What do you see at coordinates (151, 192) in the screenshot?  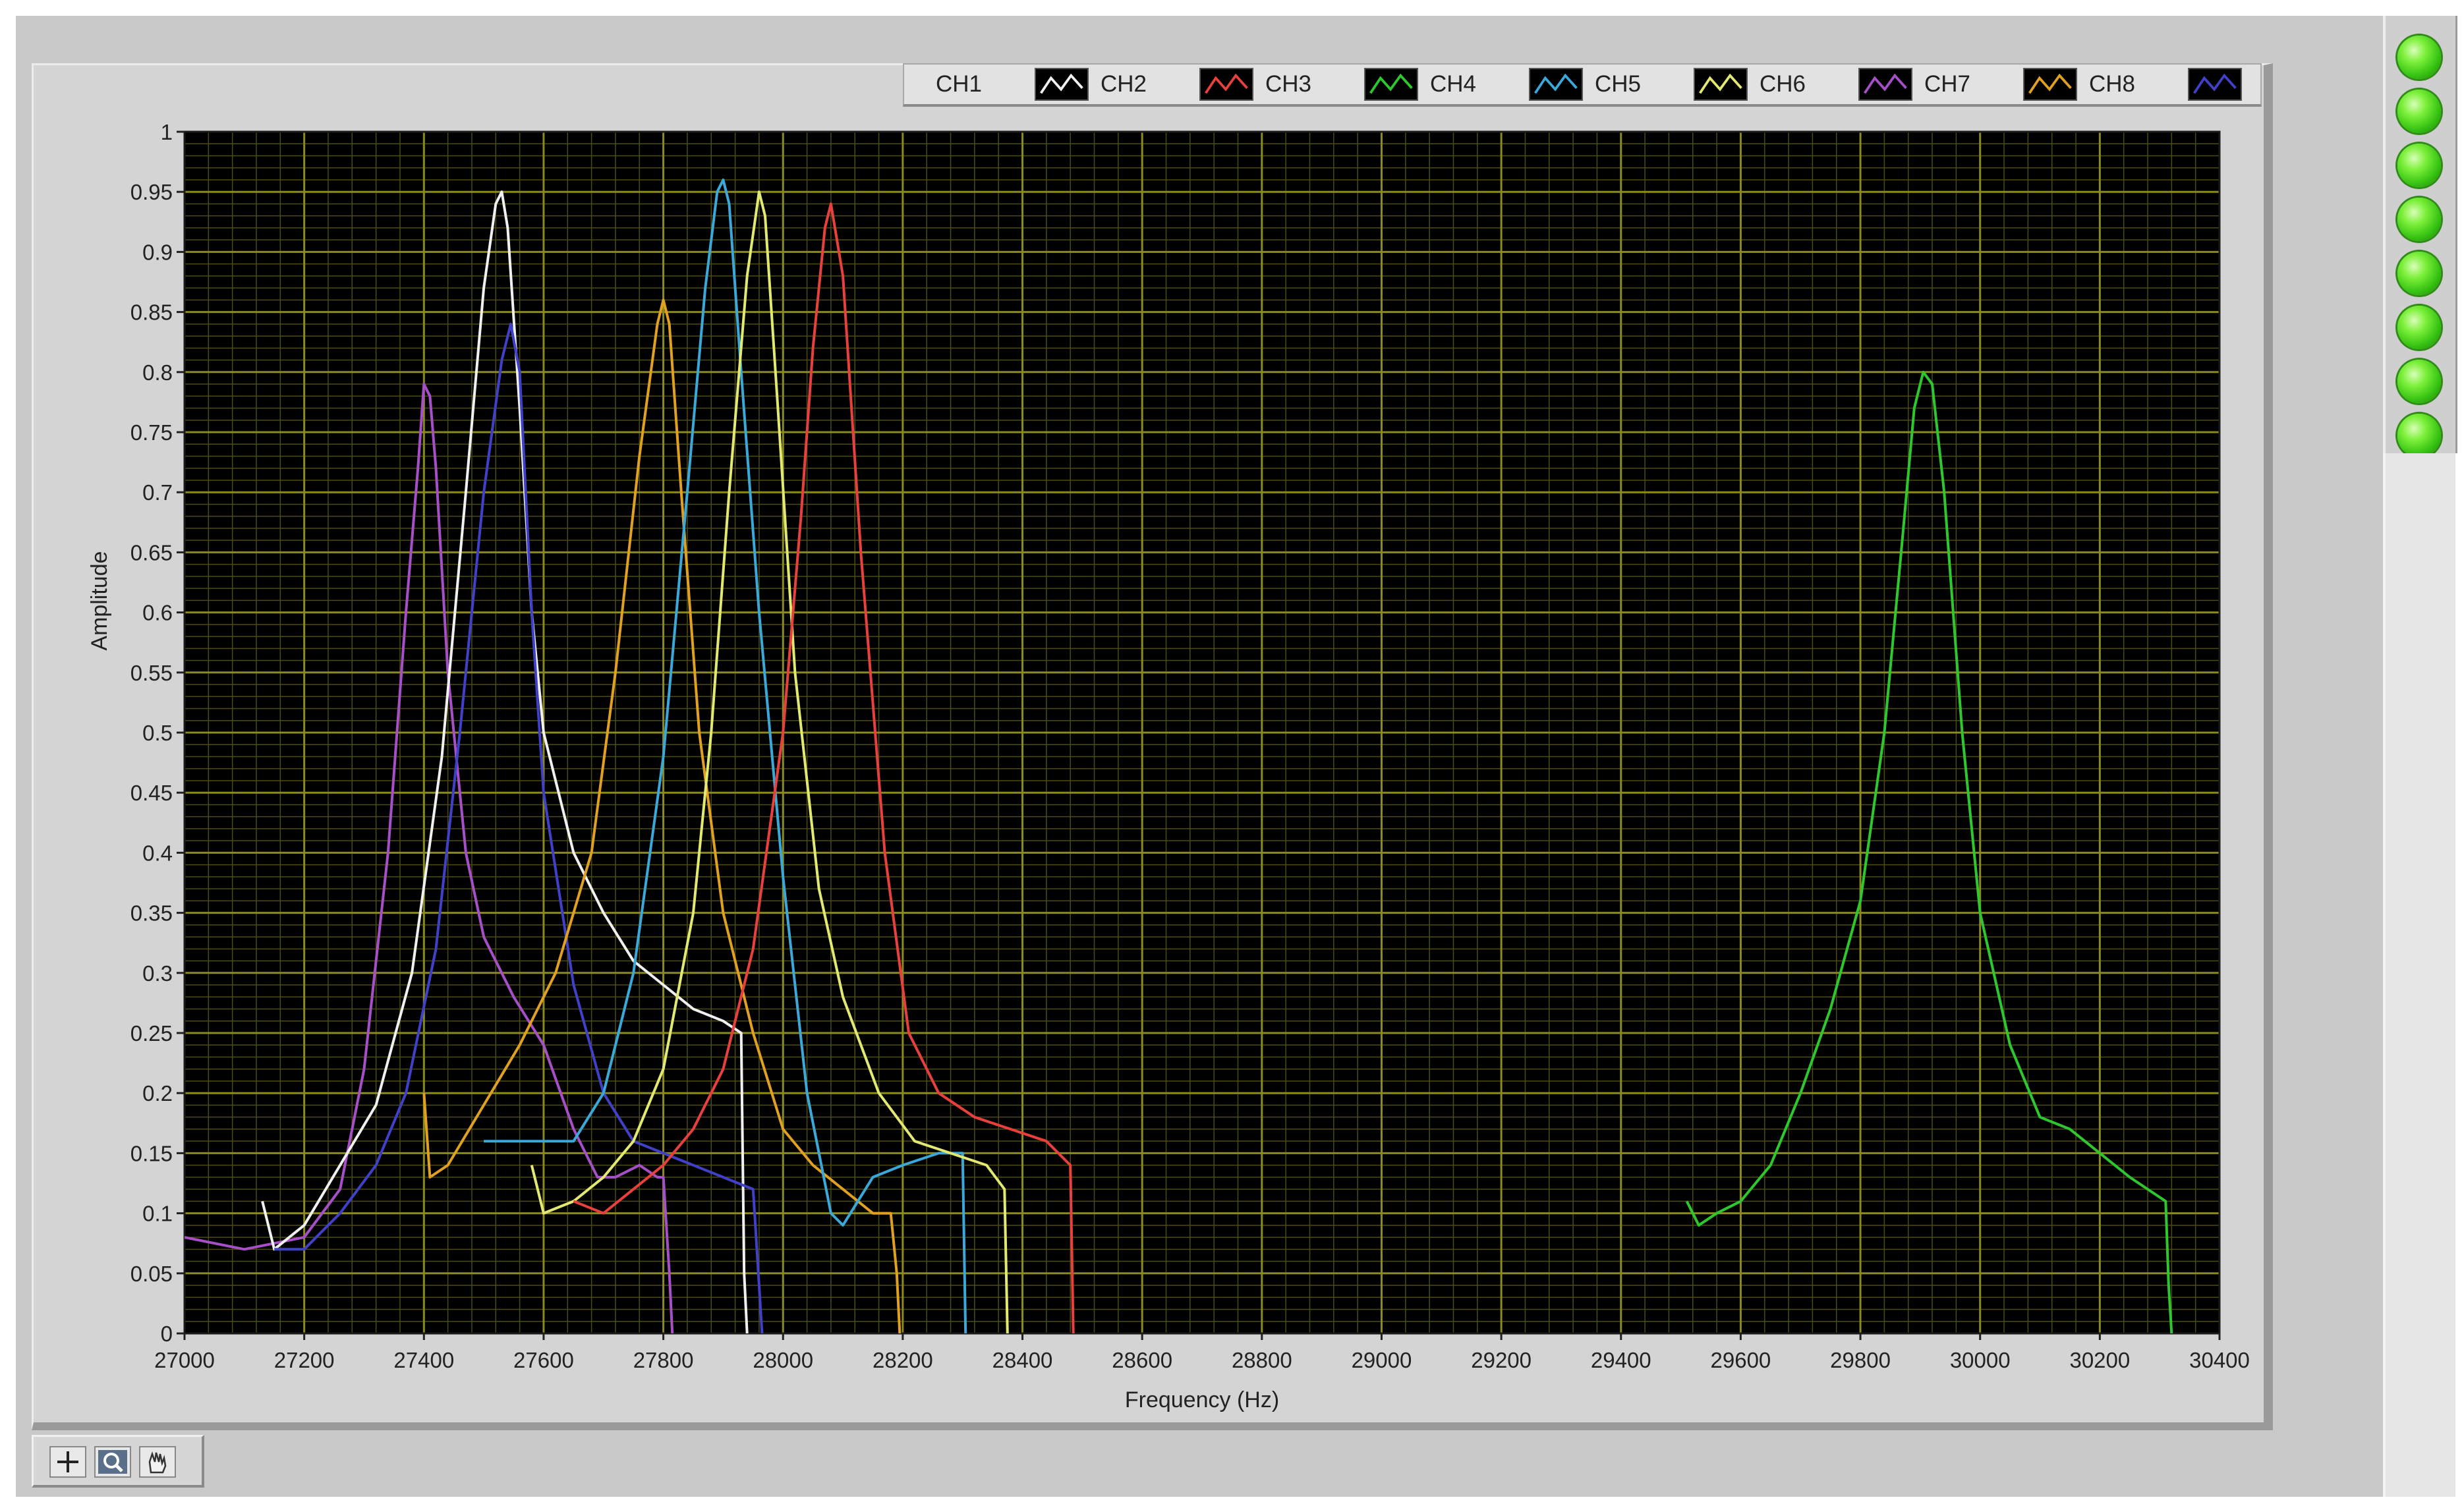 I see `y-tick-label: 0.95` at bounding box center [151, 192].